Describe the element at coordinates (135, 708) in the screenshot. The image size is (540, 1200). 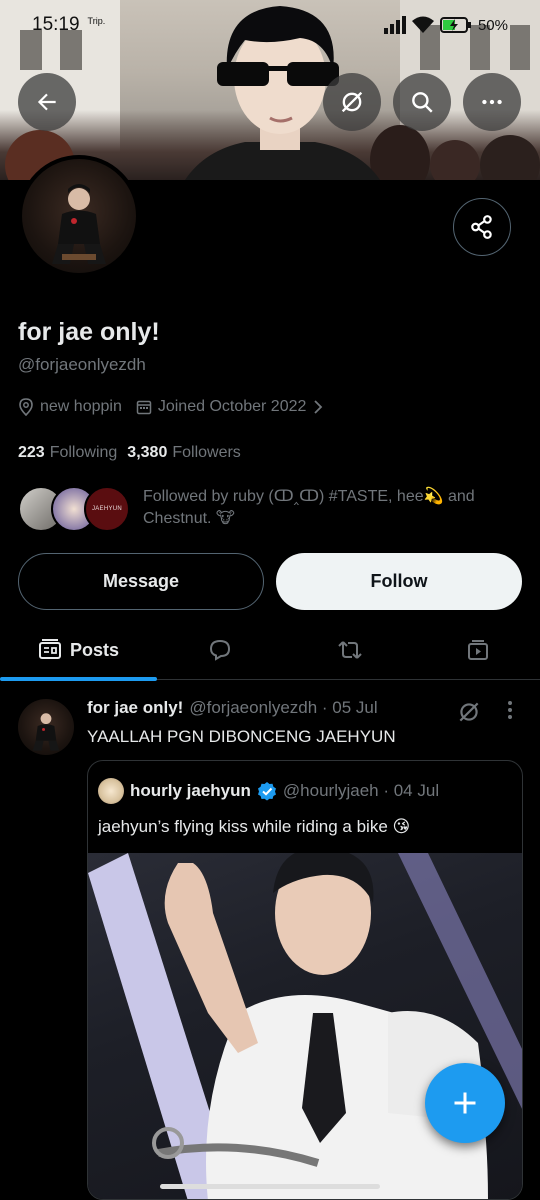
I see `post-author-name: for jae only!` at that location.